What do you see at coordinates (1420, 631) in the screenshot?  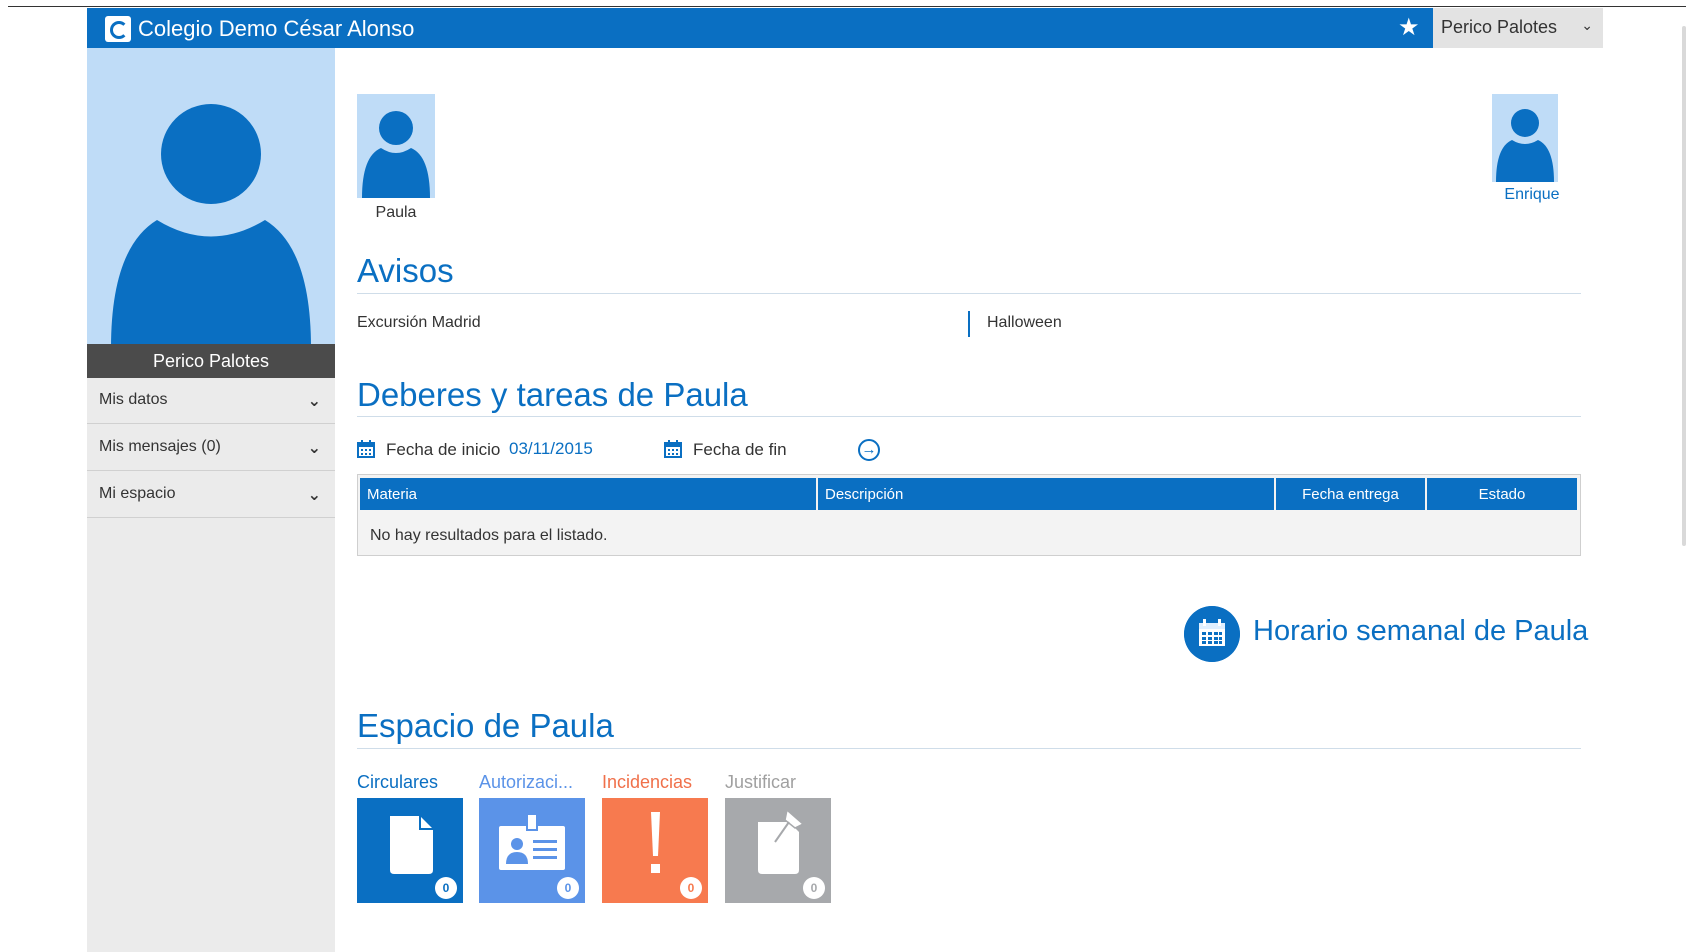 I see `horario-link: Horario semanal de Paula` at bounding box center [1420, 631].